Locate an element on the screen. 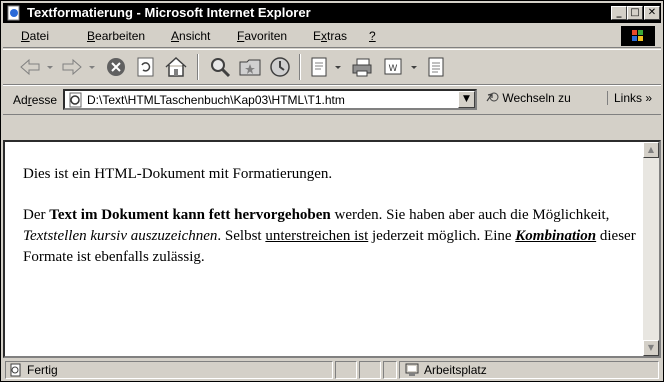  scroll-down-button: ▼ is located at coordinates (651, 348).